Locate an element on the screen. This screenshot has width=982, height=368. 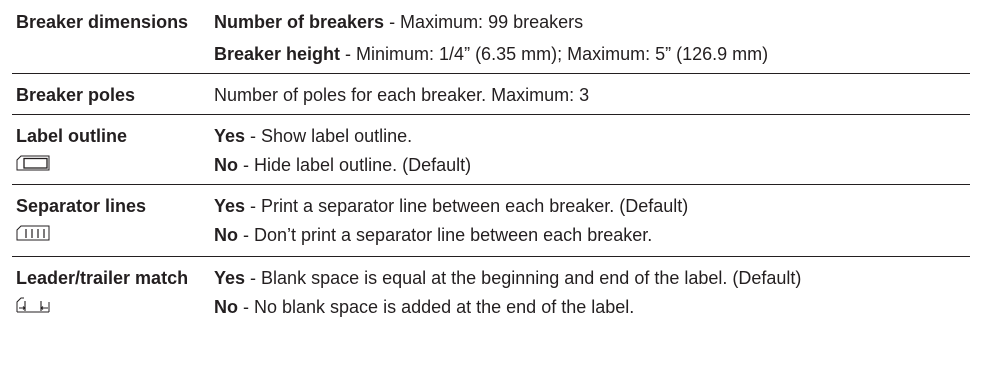
option-label: Breaker height is located at coordinates (277, 54).